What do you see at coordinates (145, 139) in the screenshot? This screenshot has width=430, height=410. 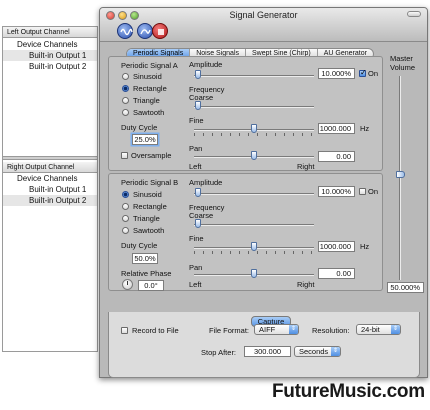 I see `signal-a-duty-cycle-field: 25.0%` at bounding box center [145, 139].